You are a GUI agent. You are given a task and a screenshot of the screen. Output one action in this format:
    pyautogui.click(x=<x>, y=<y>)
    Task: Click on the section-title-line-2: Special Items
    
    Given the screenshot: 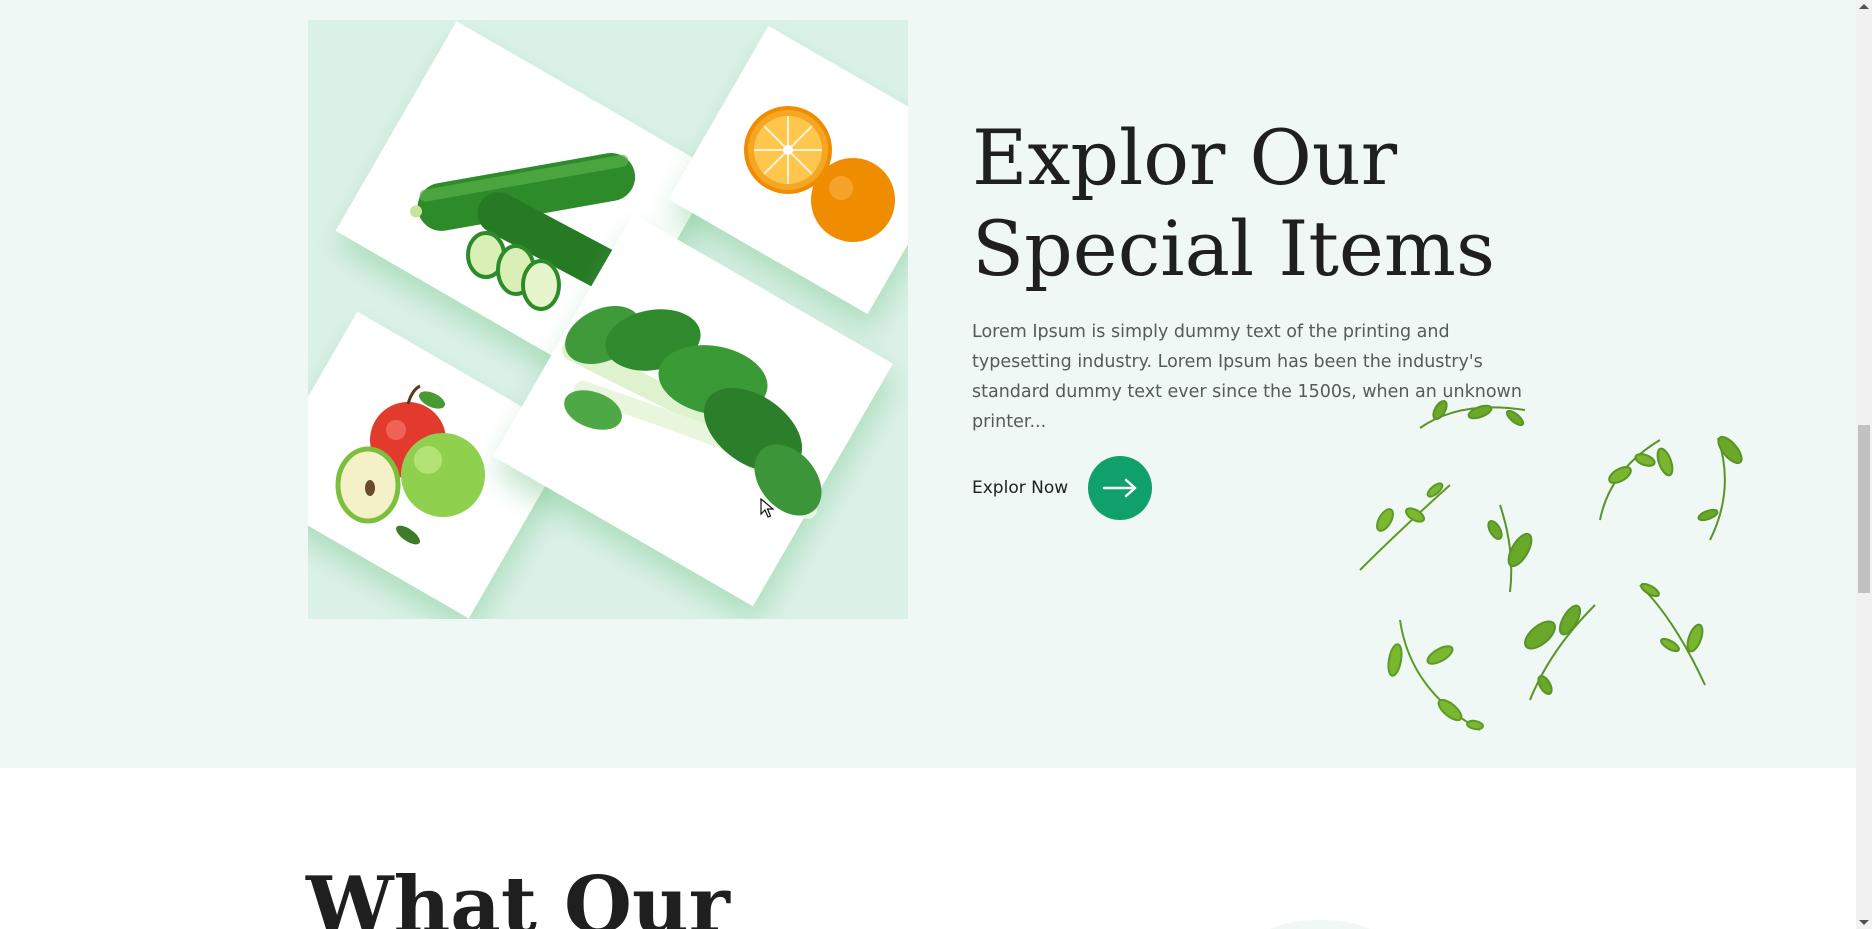 What is the action you would take?
    pyautogui.click(x=1233, y=248)
    